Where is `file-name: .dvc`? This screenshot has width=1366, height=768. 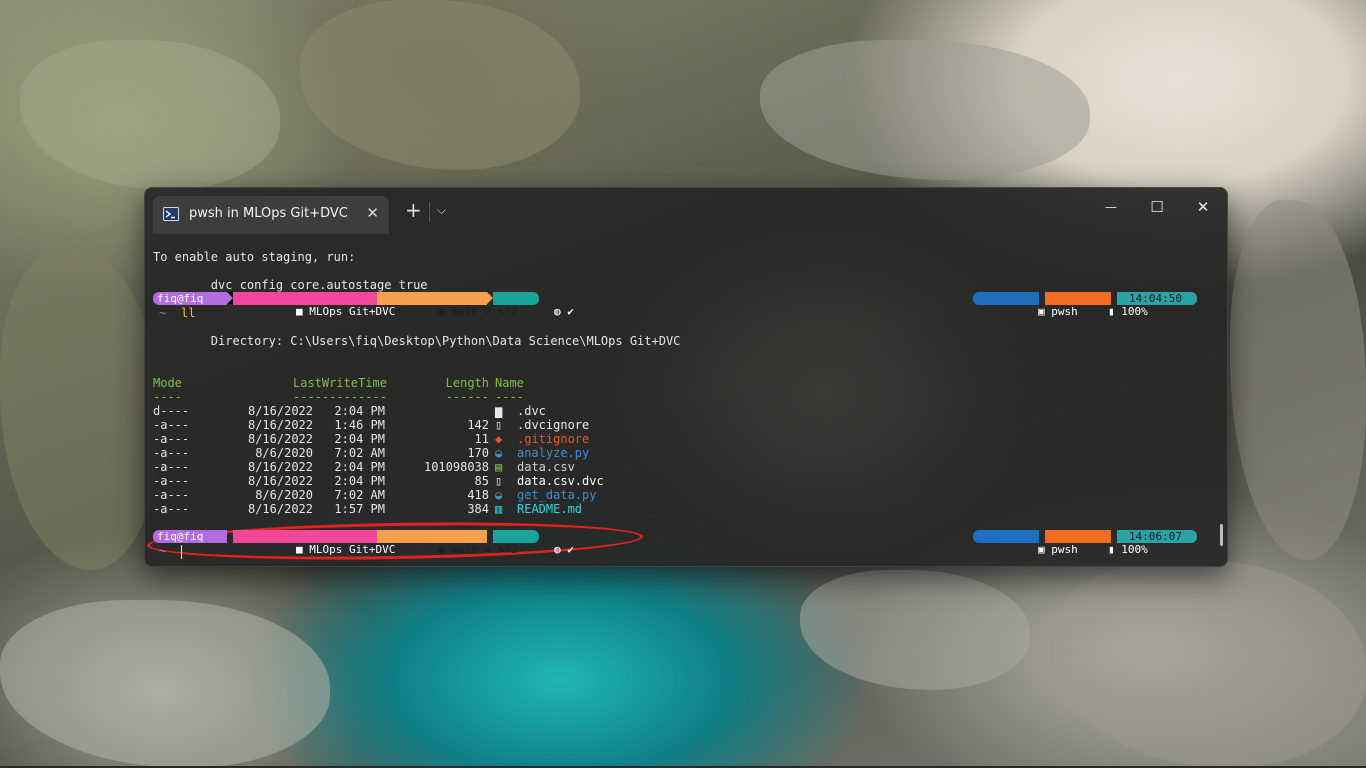
file-name: .dvc is located at coordinates (531, 411).